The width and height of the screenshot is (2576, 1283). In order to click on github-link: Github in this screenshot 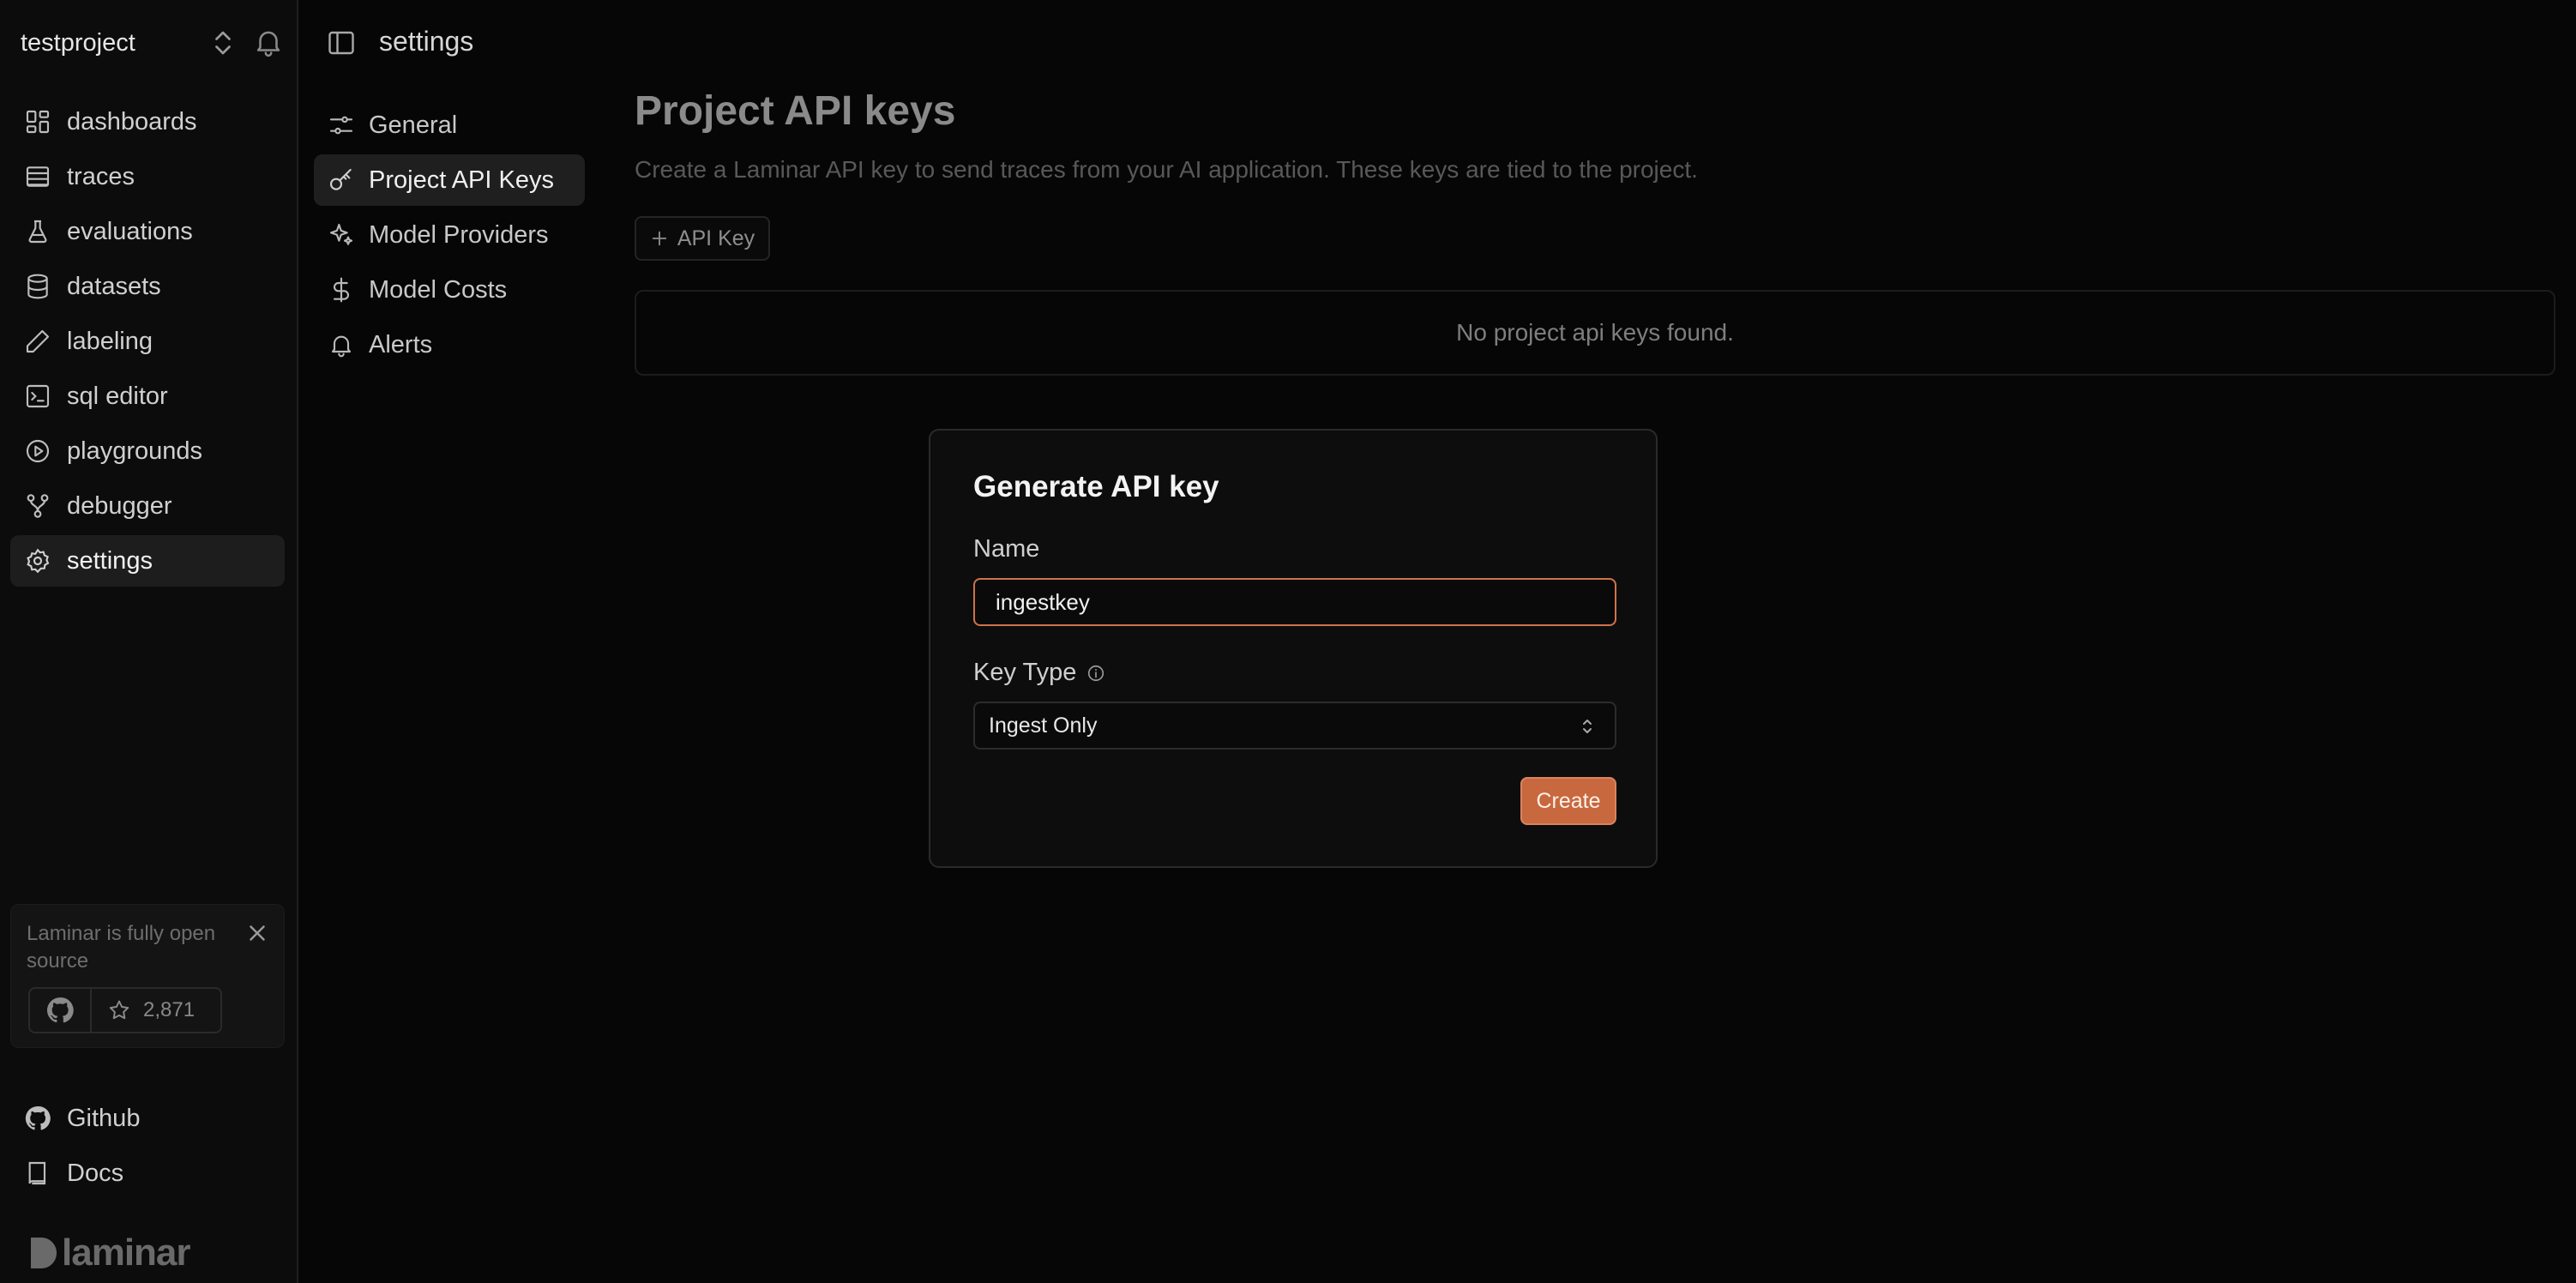, I will do `click(147, 1118)`.